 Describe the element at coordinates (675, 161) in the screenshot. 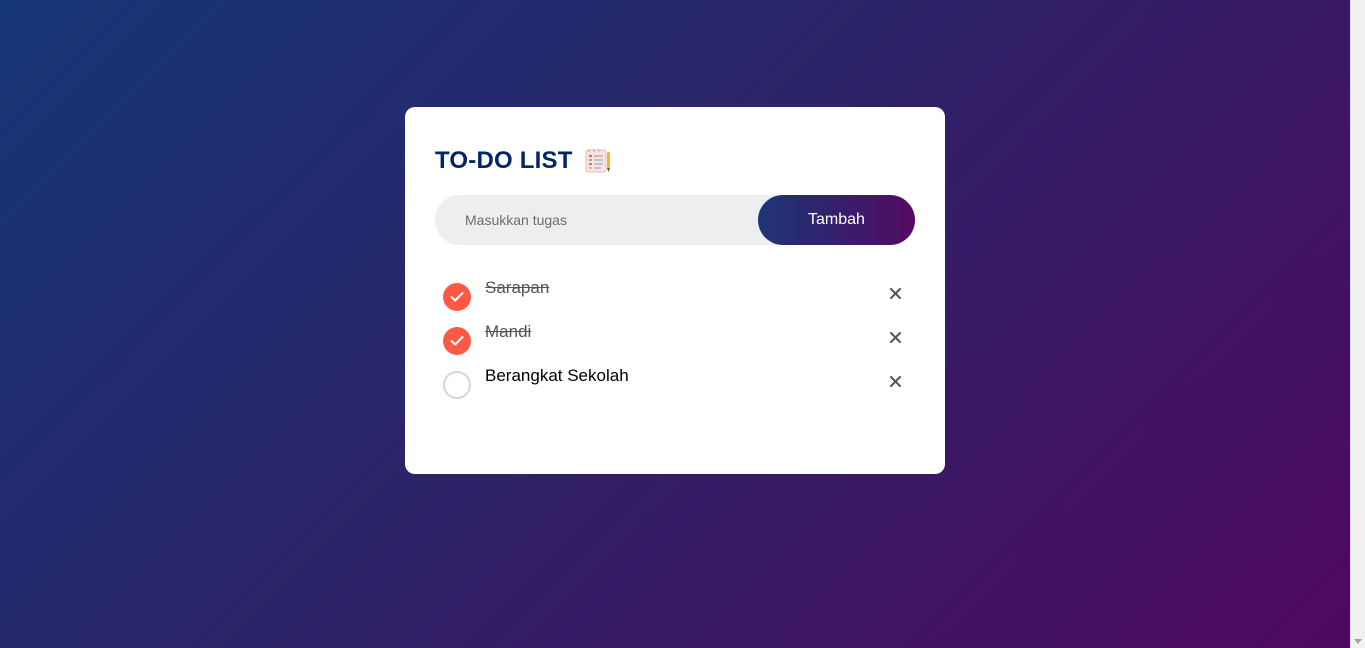

I see `header: TO-DO LIST` at that location.